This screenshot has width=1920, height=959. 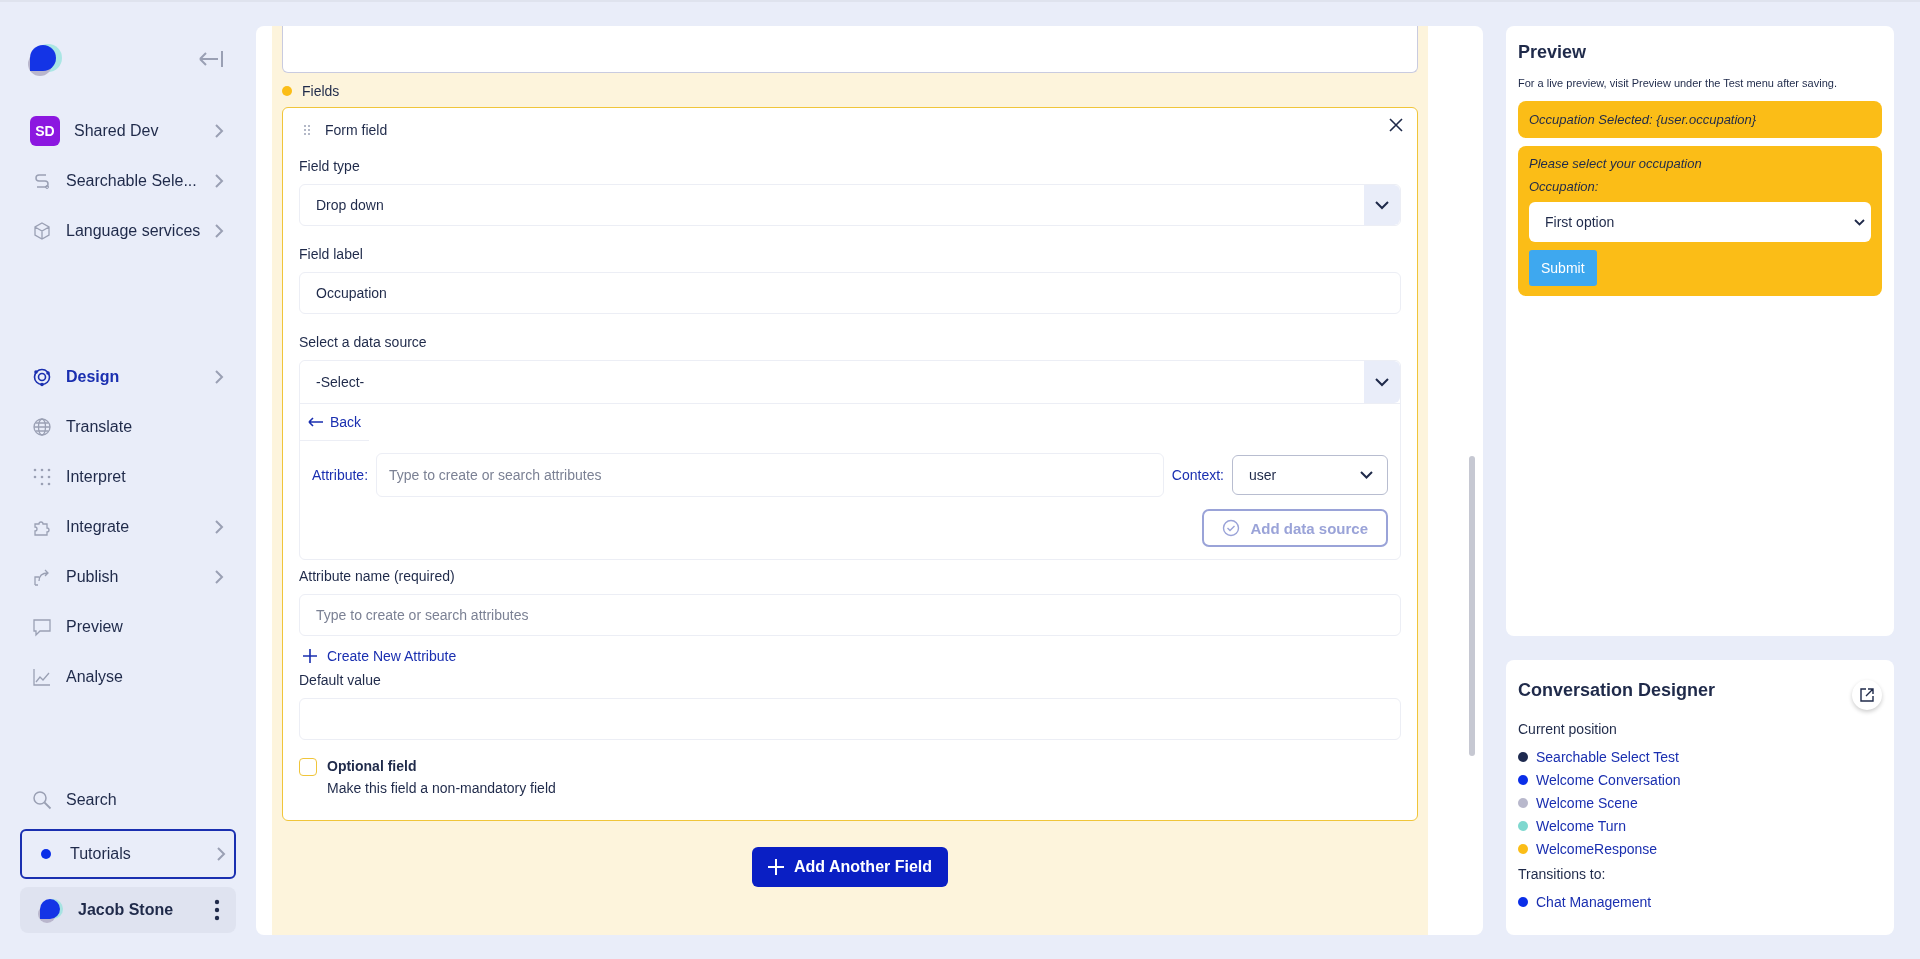 What do you see at coordinates (128, 800) in the screenshot?
I see `search-item: Search` at bounding box center [128, 800].